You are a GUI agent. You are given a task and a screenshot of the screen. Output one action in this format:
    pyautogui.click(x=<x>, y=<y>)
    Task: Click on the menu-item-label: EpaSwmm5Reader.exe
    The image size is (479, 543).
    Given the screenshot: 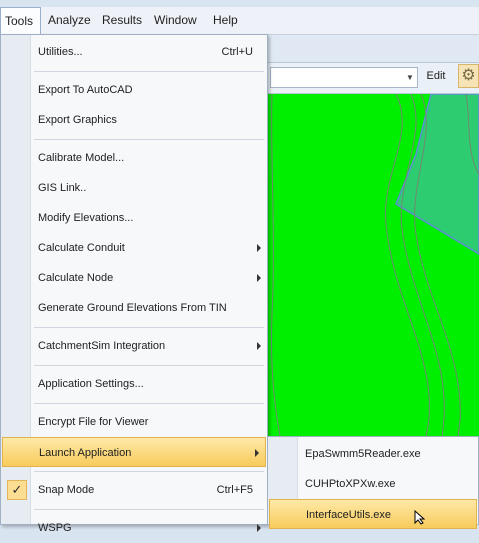 What is the action you would take?
    pyautogui.click(x=363, y=454)
    